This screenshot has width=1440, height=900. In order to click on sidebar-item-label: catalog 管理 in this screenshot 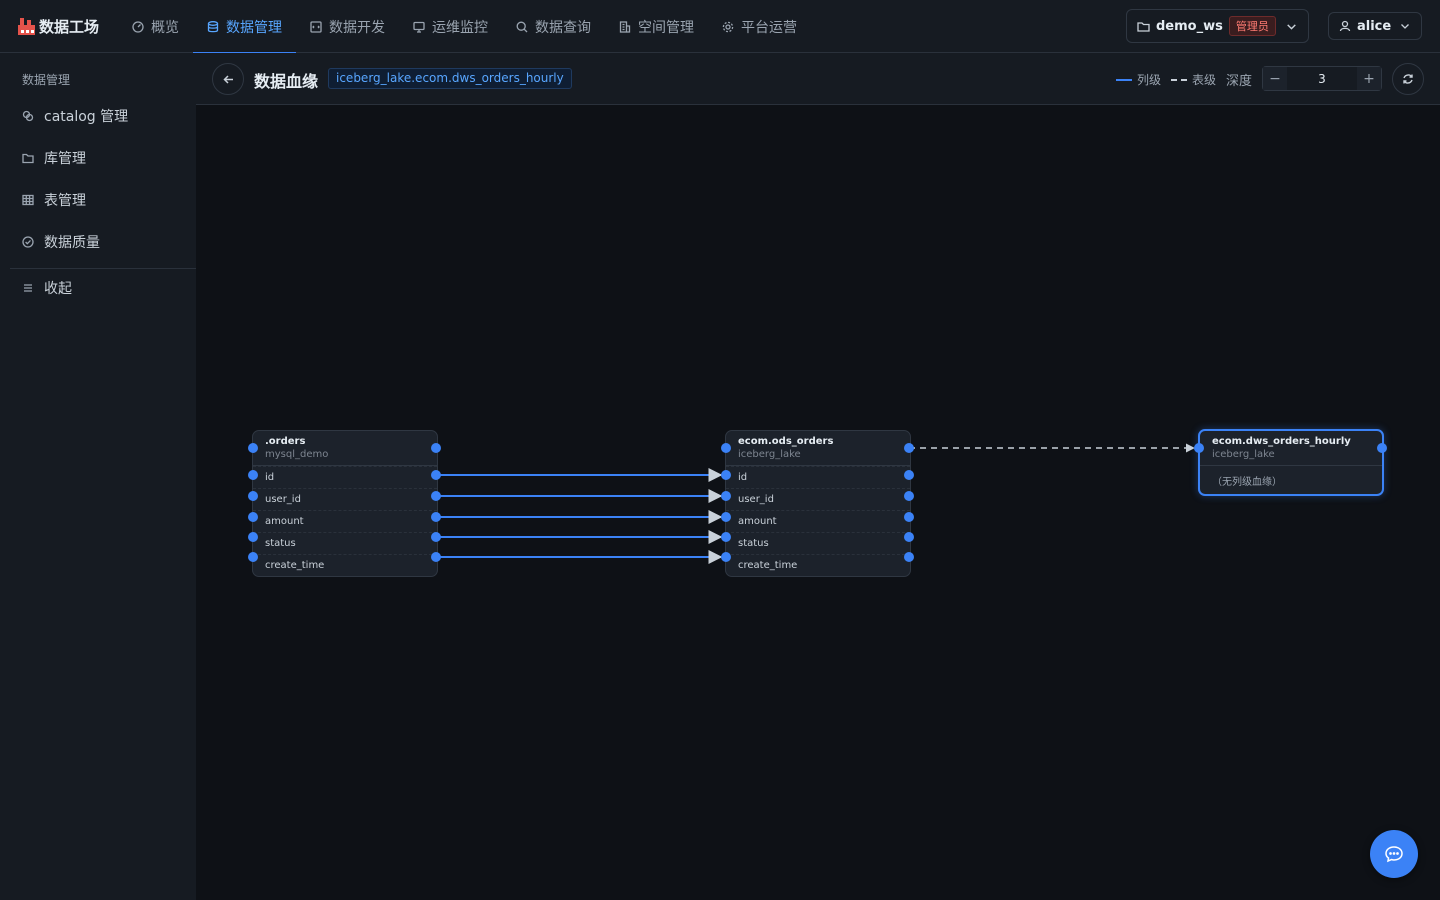, I will do `click(86, 117)`.